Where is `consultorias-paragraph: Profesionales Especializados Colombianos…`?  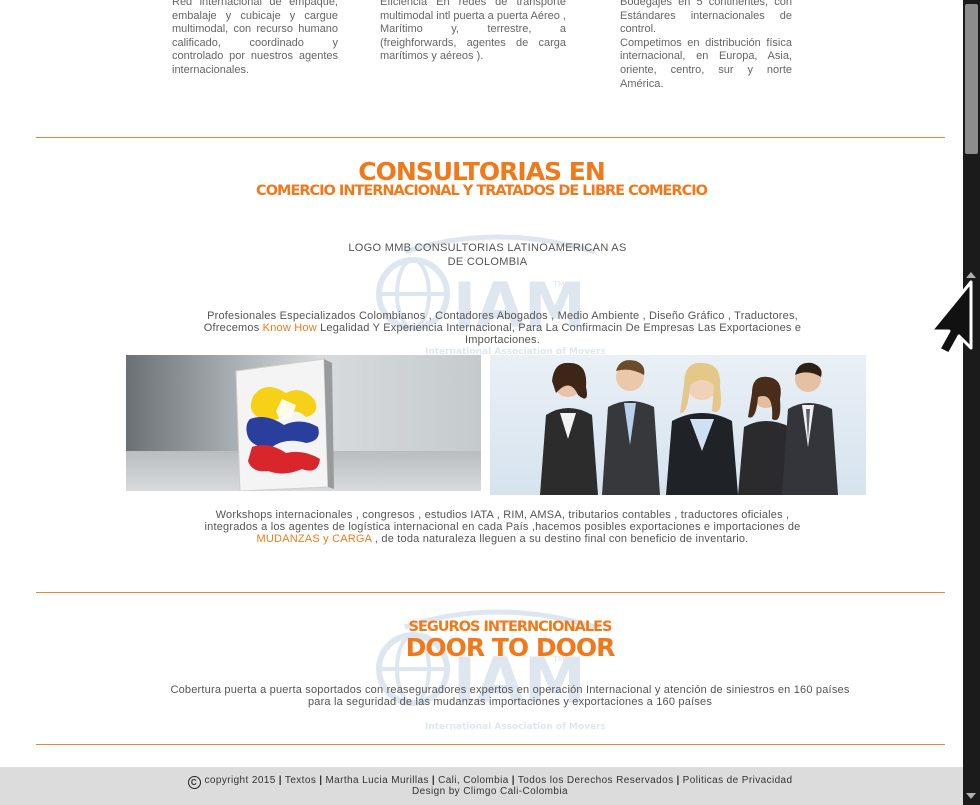
consultorias-paragraph: Profesionales Especializados Colombianos… is located at coordinates (502, 328).